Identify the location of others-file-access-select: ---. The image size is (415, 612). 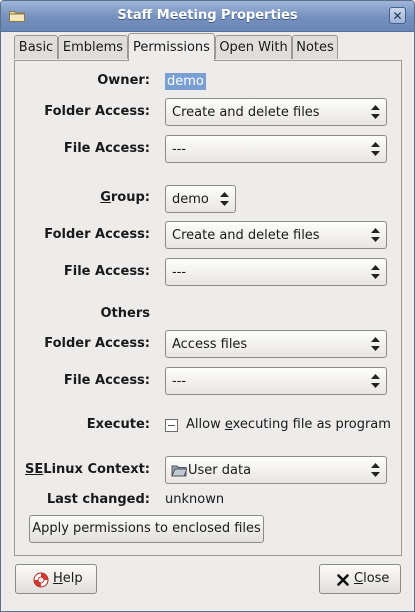
(276, 381).